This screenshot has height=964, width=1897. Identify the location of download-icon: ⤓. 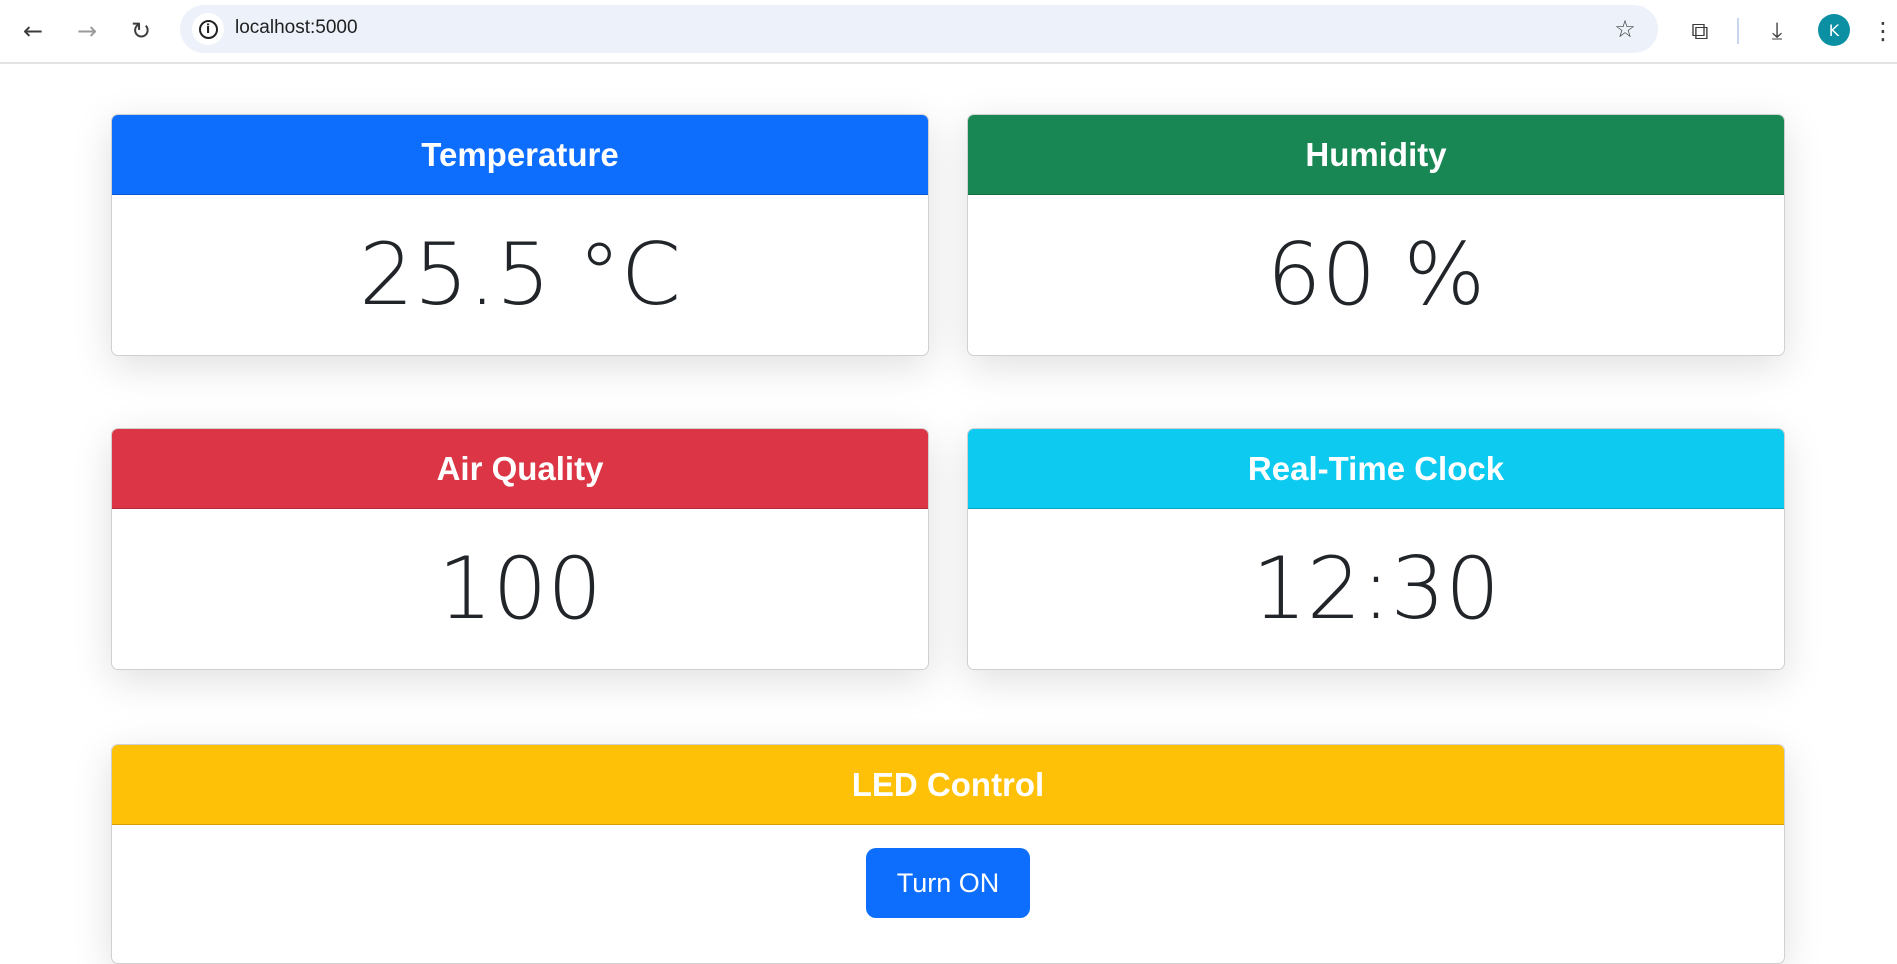
(1777, 31).